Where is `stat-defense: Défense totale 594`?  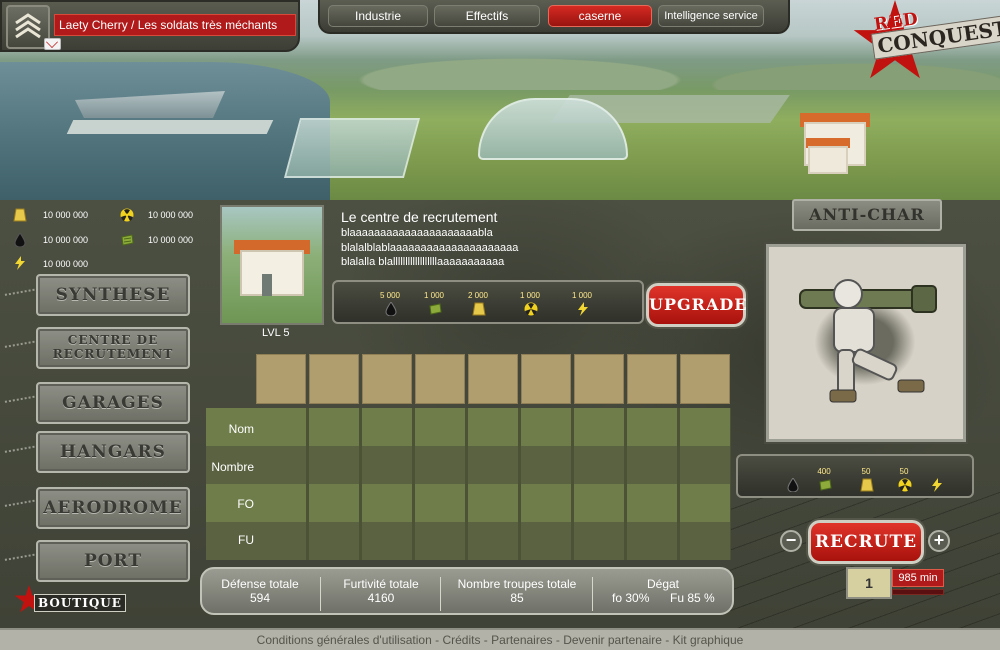 stat-defense: Défense totale 594 is located at coordinates (260, 591).